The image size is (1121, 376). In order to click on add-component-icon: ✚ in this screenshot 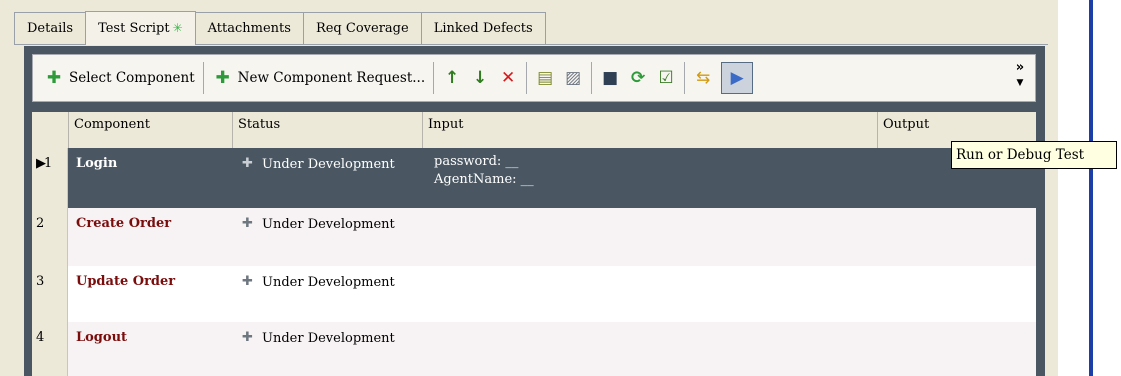, I will do `click(54, 78)`.